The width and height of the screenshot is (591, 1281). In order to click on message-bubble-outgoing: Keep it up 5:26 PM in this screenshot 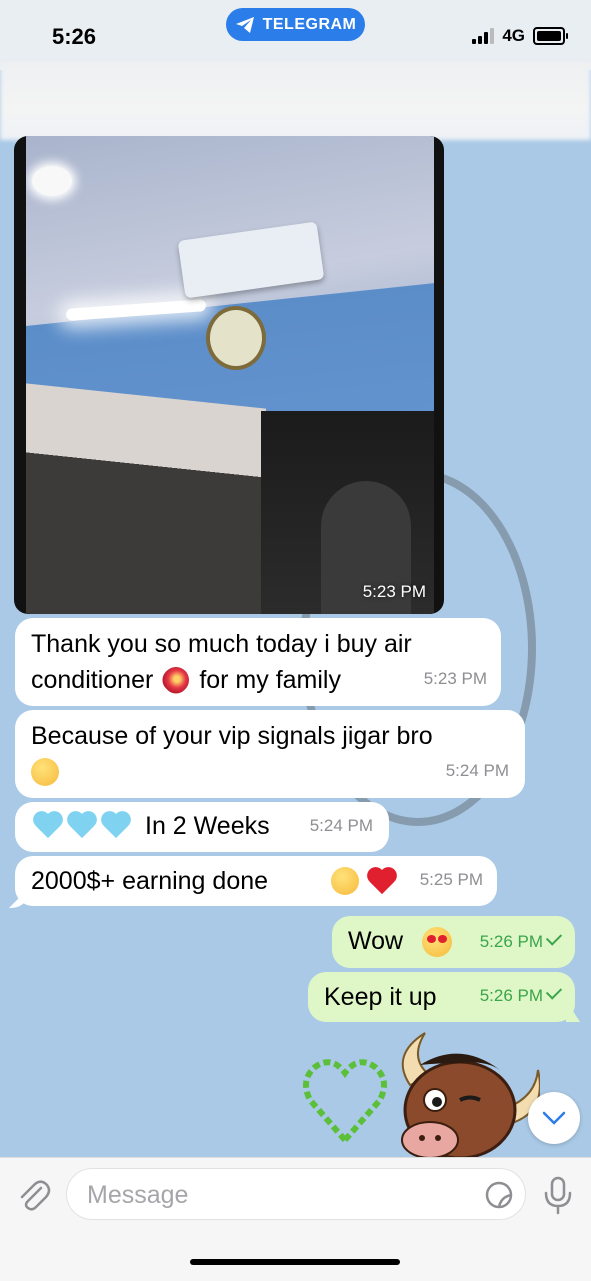, I will do `click(441, 997)`.